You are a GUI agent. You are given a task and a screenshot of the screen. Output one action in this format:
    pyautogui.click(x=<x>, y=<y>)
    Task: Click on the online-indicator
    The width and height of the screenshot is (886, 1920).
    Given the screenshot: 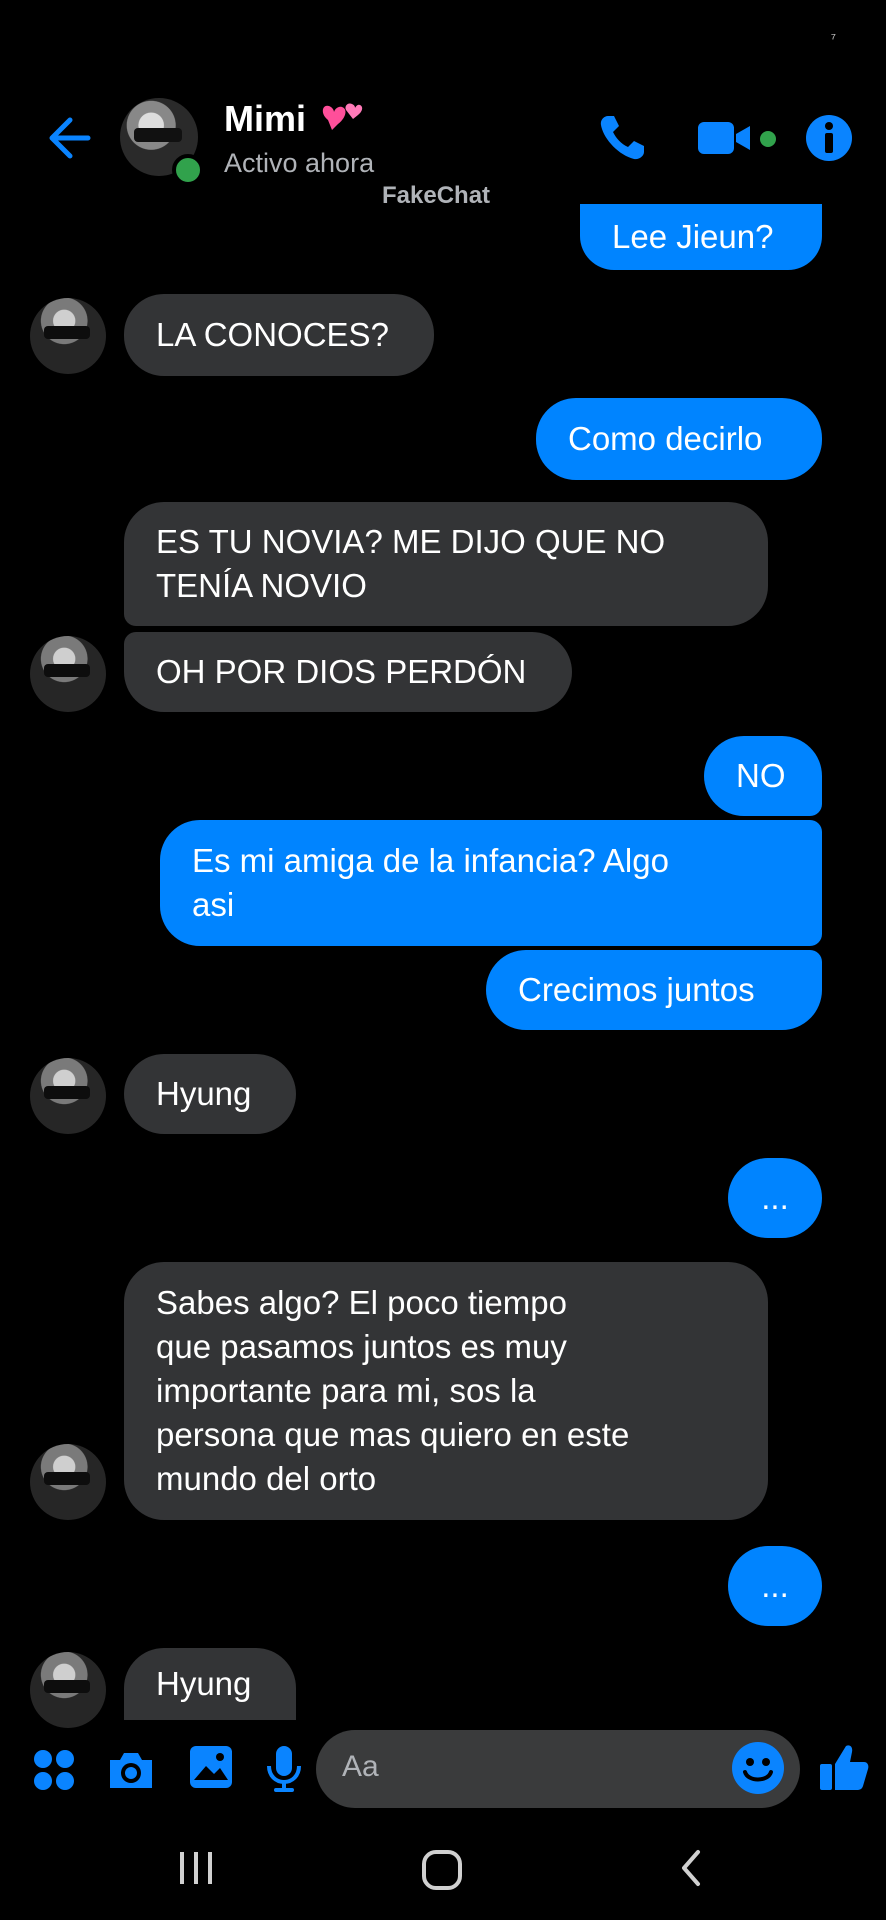 What is the action you would take?
    pyautogui.click(x=188, y=170)
    